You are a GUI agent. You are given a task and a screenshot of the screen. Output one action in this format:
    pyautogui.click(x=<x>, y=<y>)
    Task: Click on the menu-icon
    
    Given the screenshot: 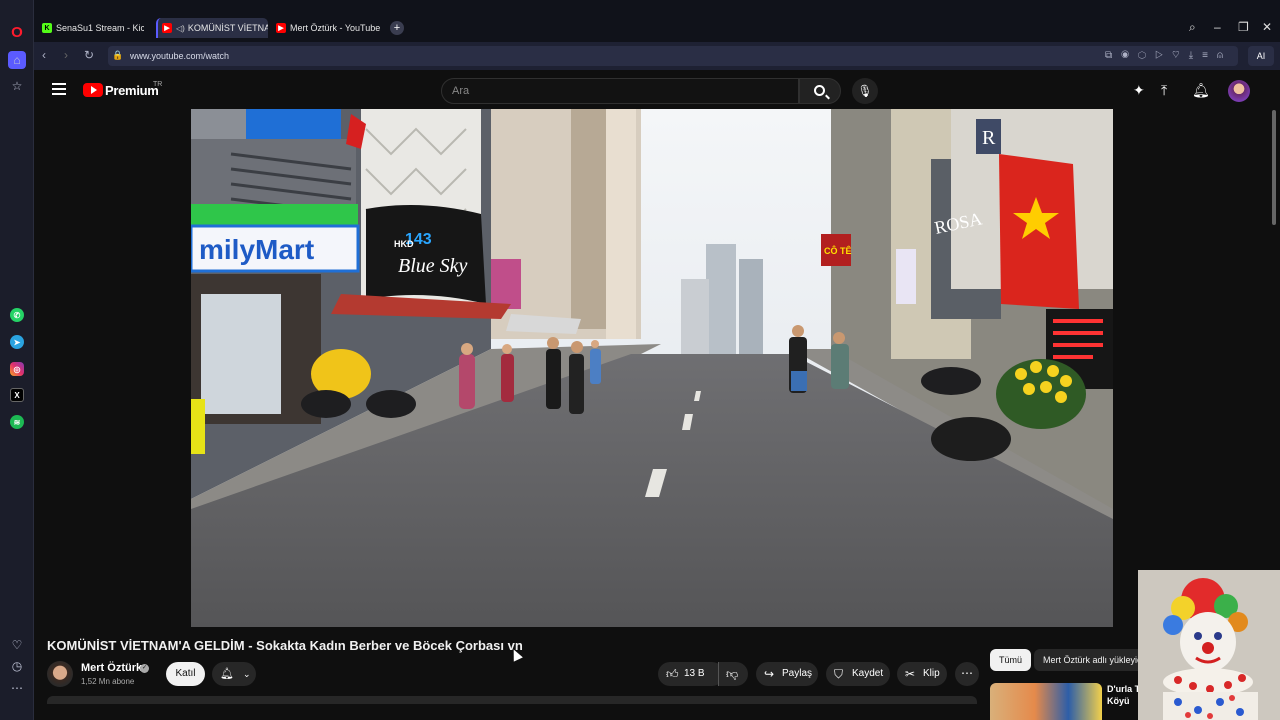 What is the action you would take?
    pyautogui.click(x=59, y=89)
    